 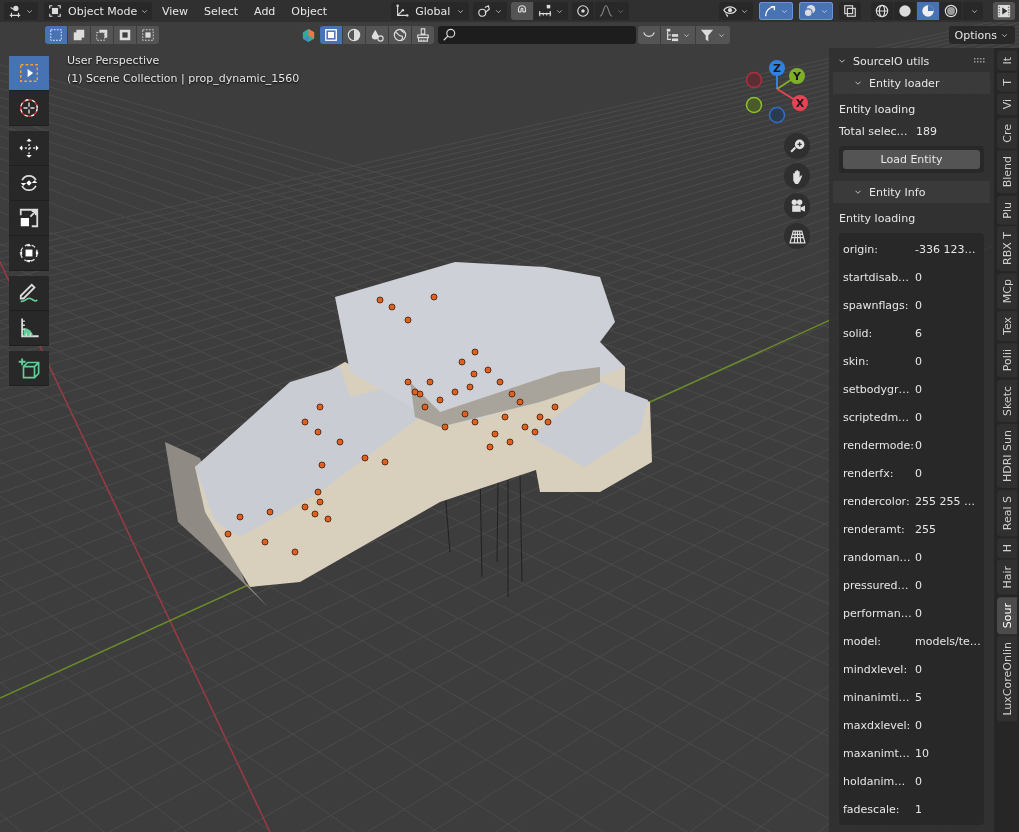 What do you see at coordinates (430, 11) in the screenshot?
I see `orientation-dropdown: Global` at bounding box center [430, 11].